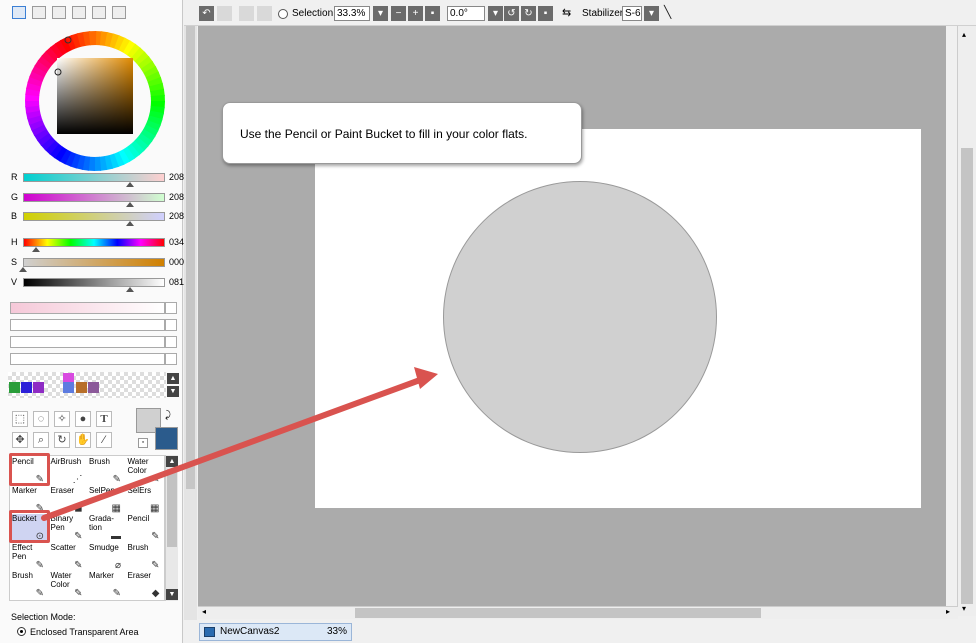 This screenshot has width=976, height=643. I want to click on scroll-left-icon: ◂, so click(204, 611).